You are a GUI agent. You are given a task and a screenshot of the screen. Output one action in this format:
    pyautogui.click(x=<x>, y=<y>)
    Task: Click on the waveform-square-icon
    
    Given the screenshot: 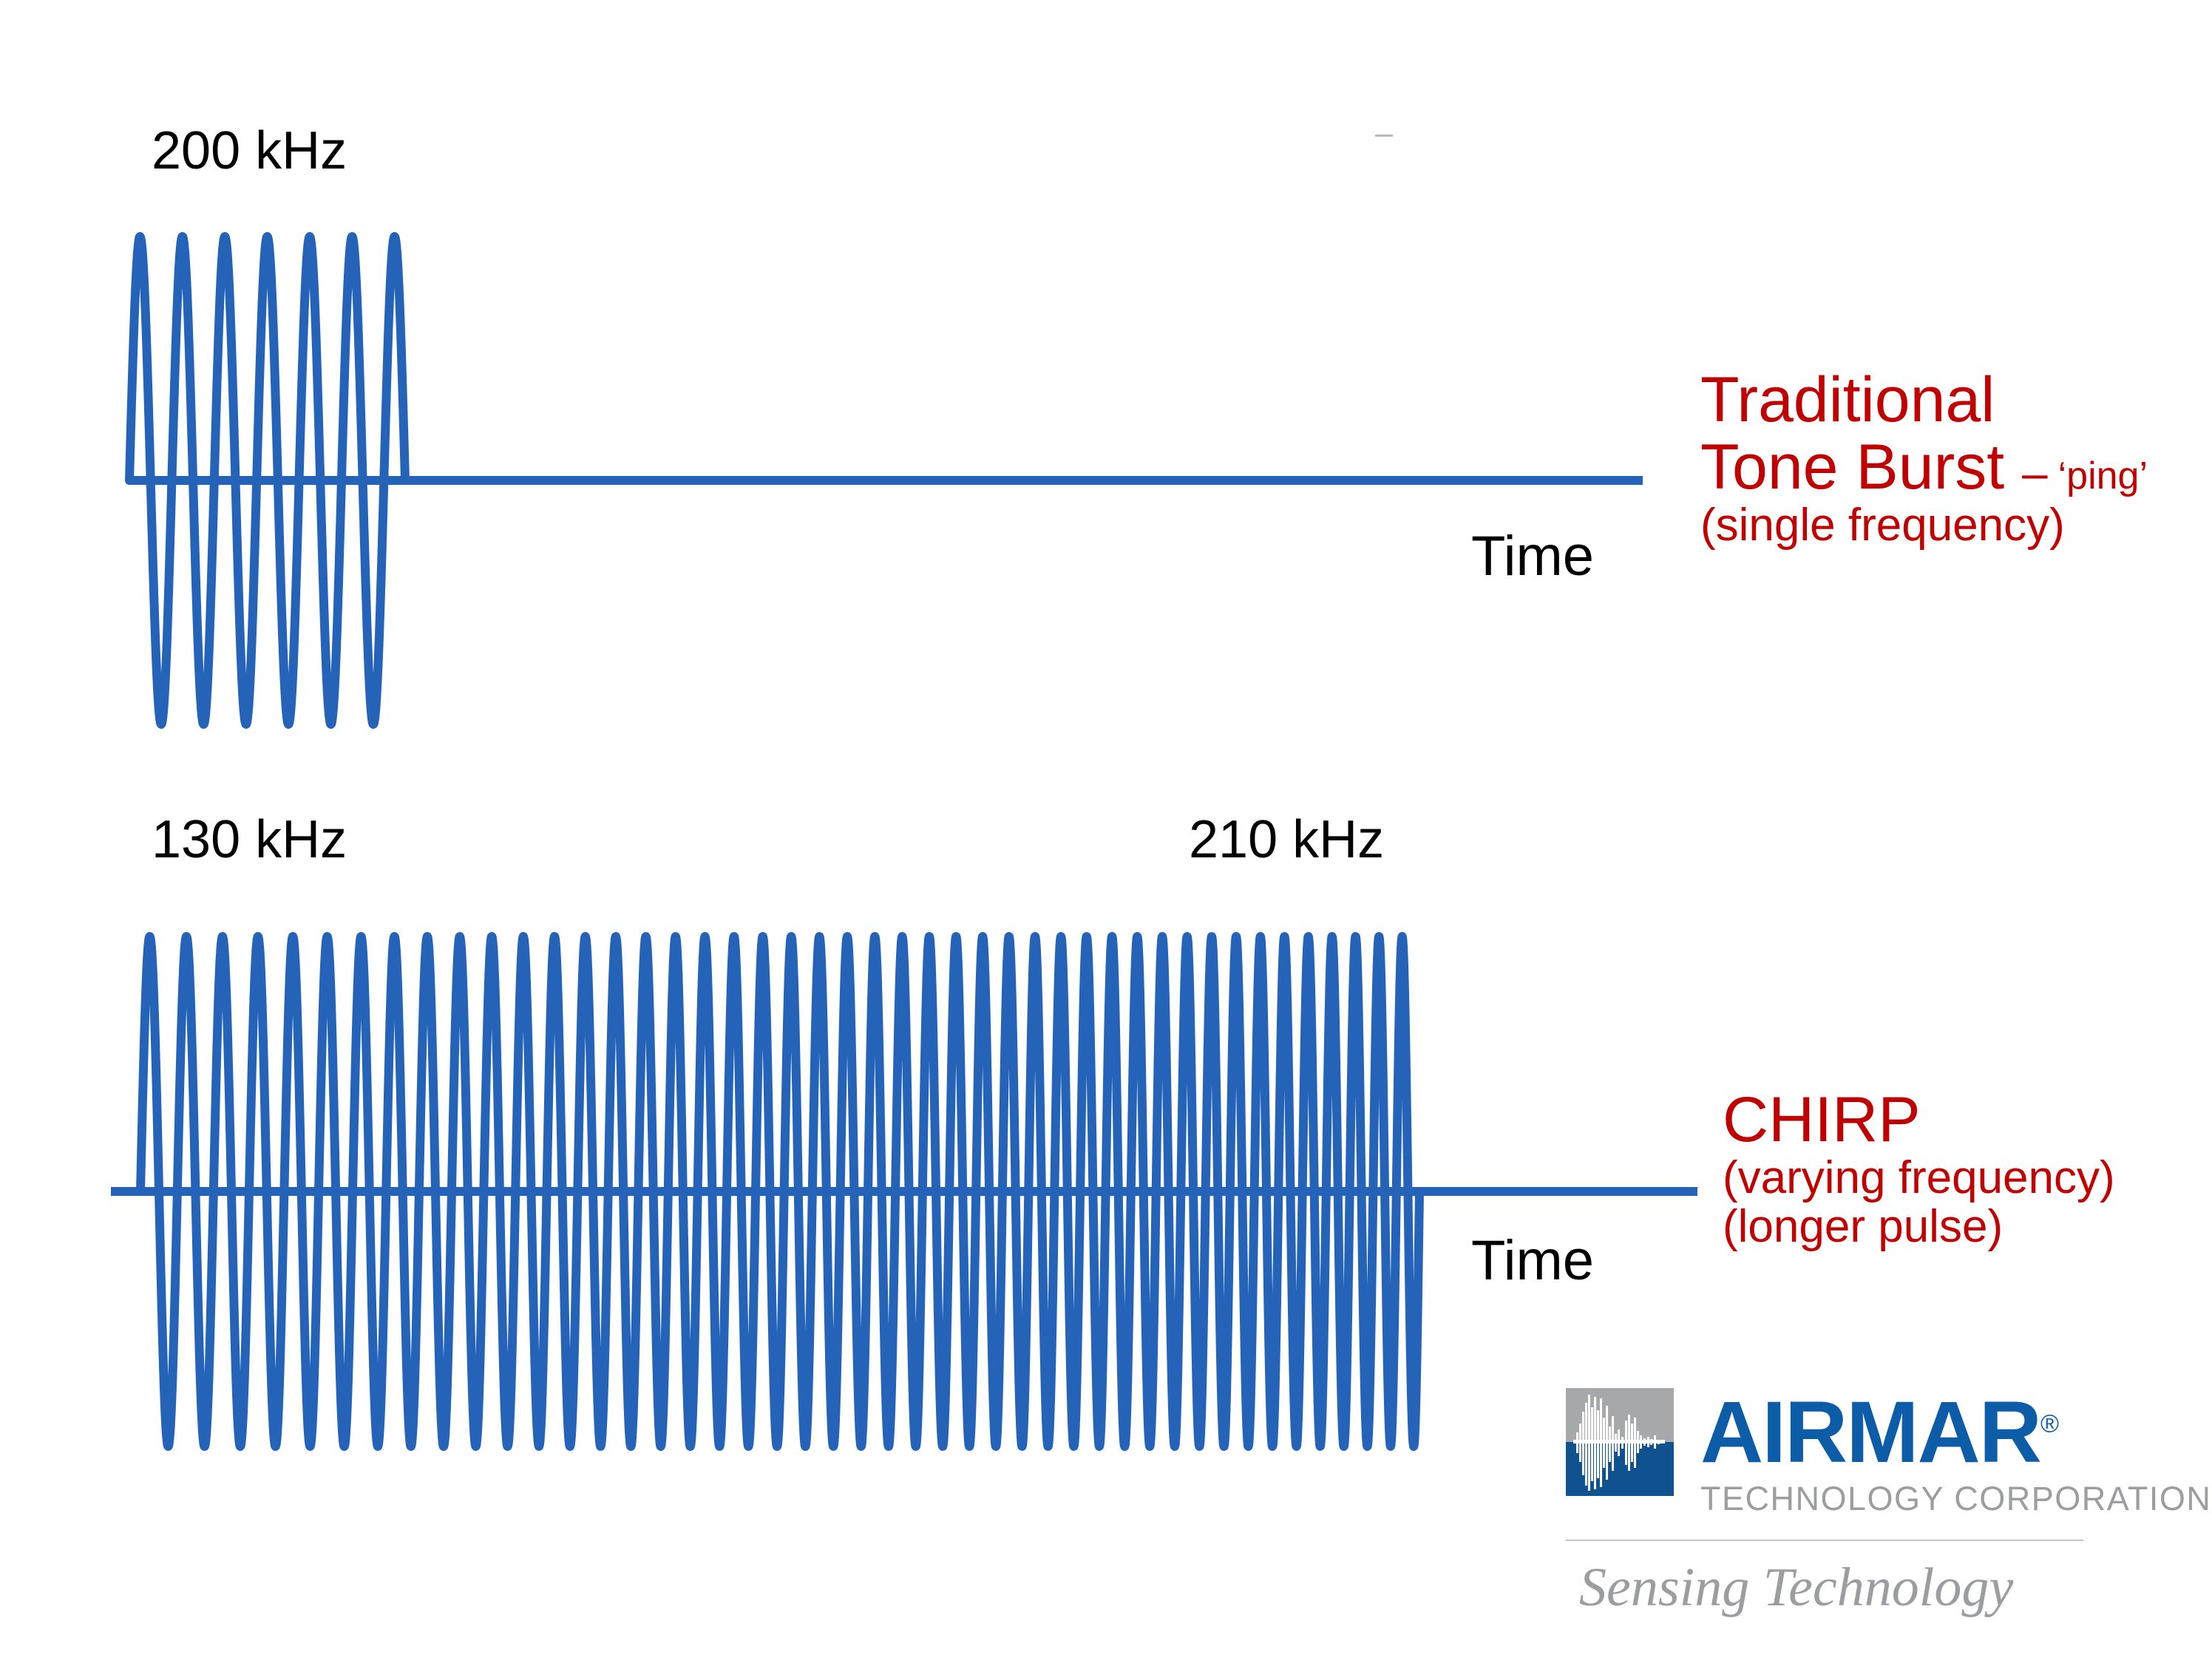 What is the action you would take?
    pyautogui.click(x=1620, y=1442)
    